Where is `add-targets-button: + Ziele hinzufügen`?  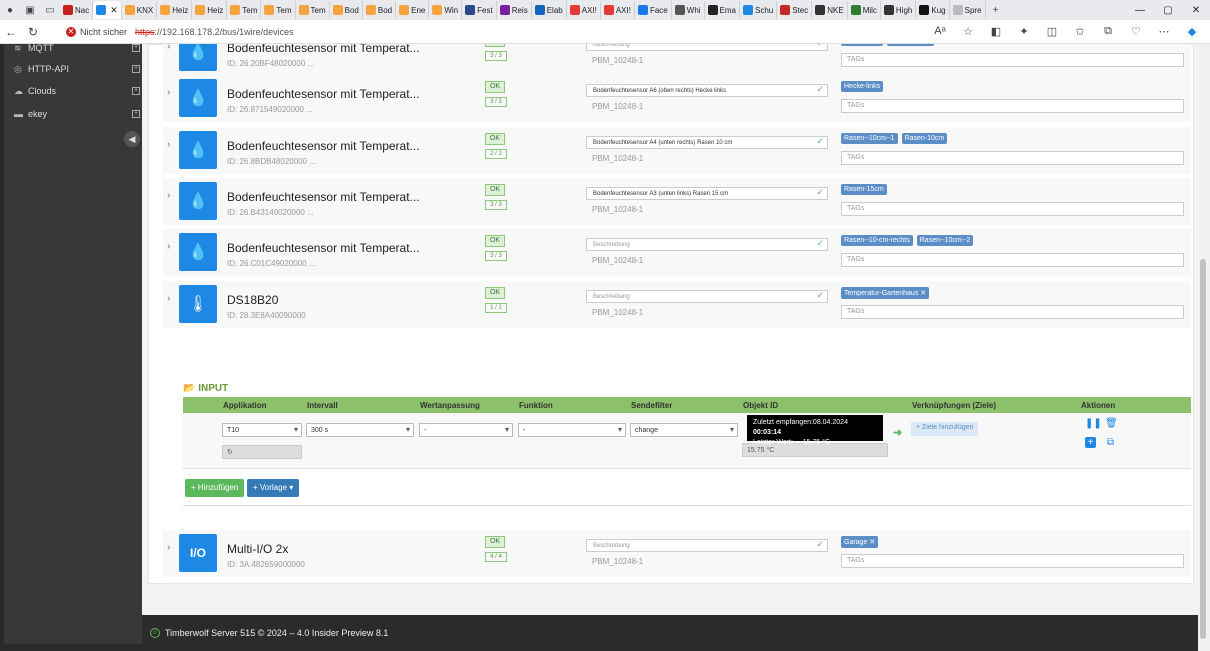
add-targets-button: + Ziele hinzufügen is located at coordinates (945, 429).